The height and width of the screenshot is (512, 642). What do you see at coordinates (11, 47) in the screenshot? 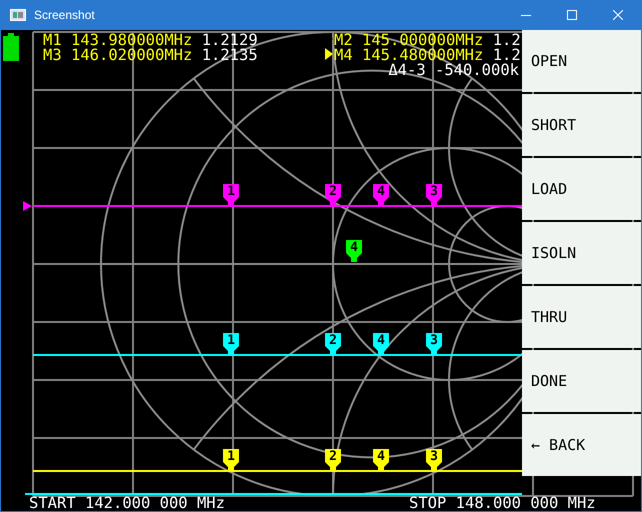
I see `battery-icon` at bounding box center [11, 47].